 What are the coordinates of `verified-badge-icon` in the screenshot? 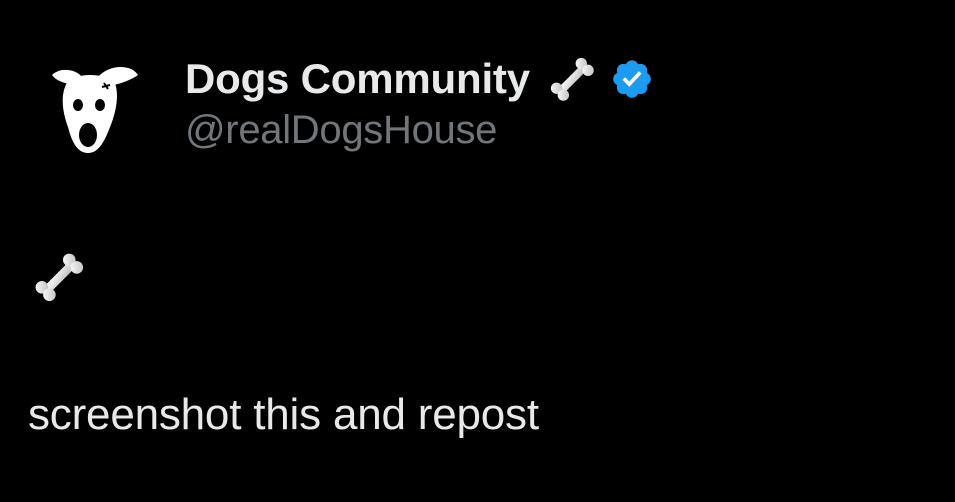 It's located at (632, 79).